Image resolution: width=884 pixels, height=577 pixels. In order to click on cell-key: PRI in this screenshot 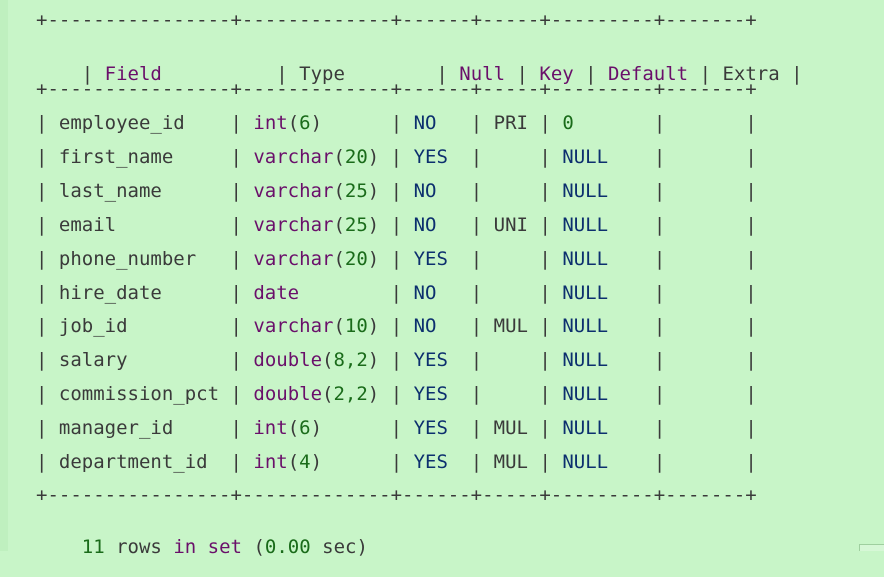, I will do `click(510, 123)`.